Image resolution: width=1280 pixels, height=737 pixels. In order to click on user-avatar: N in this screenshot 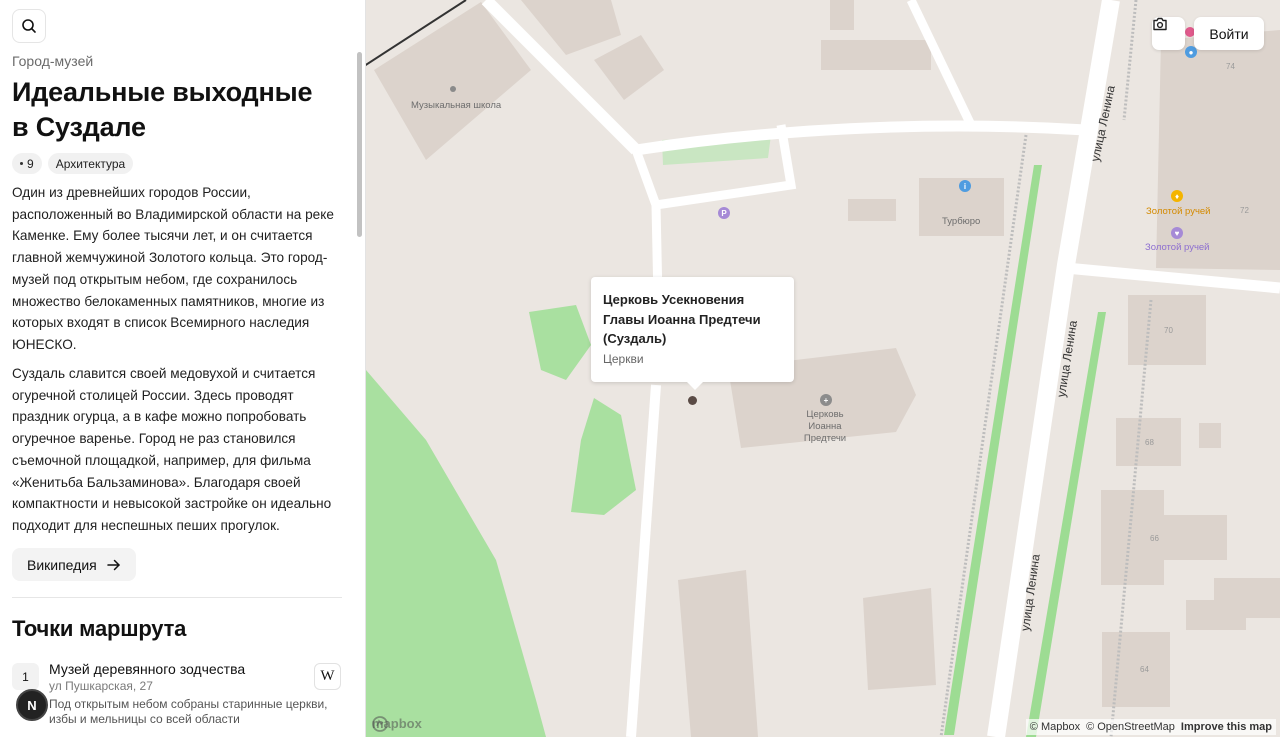, I will do `click(32, 705)`.